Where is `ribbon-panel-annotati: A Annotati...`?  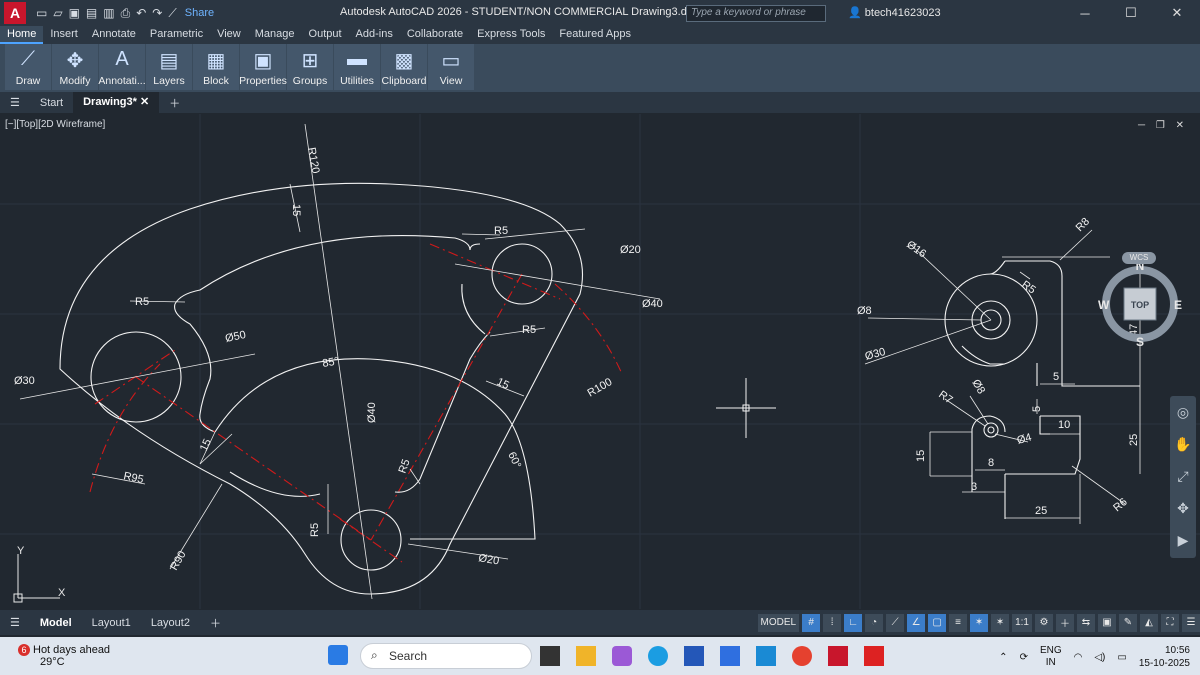 ribbon-panel-annotati: A Annotati... is located at coordinates (122, 67).